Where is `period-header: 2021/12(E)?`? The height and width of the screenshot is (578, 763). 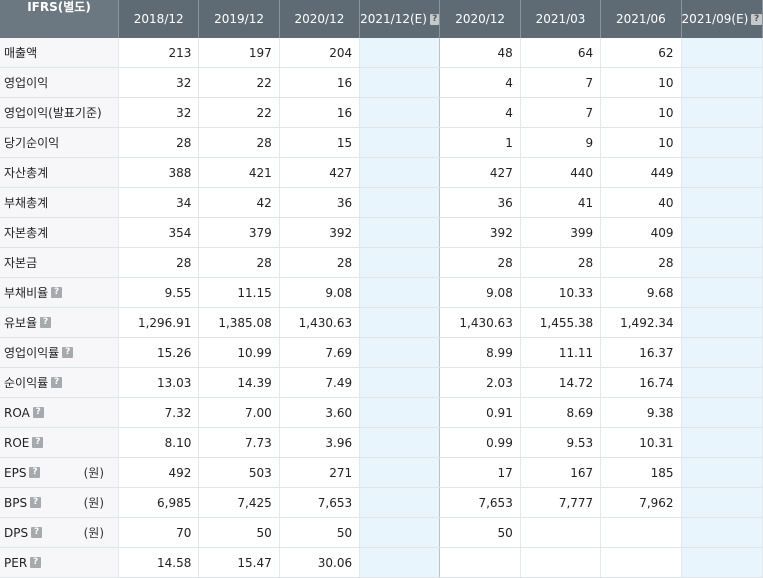 period-header: 2021/12(E)? is located at coordinates (400, 19).